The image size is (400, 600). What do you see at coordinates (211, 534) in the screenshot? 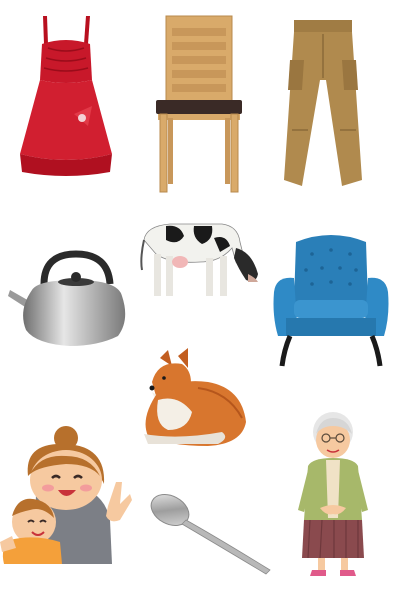
I see `spoon-icon` at bounding box center [211, 534].